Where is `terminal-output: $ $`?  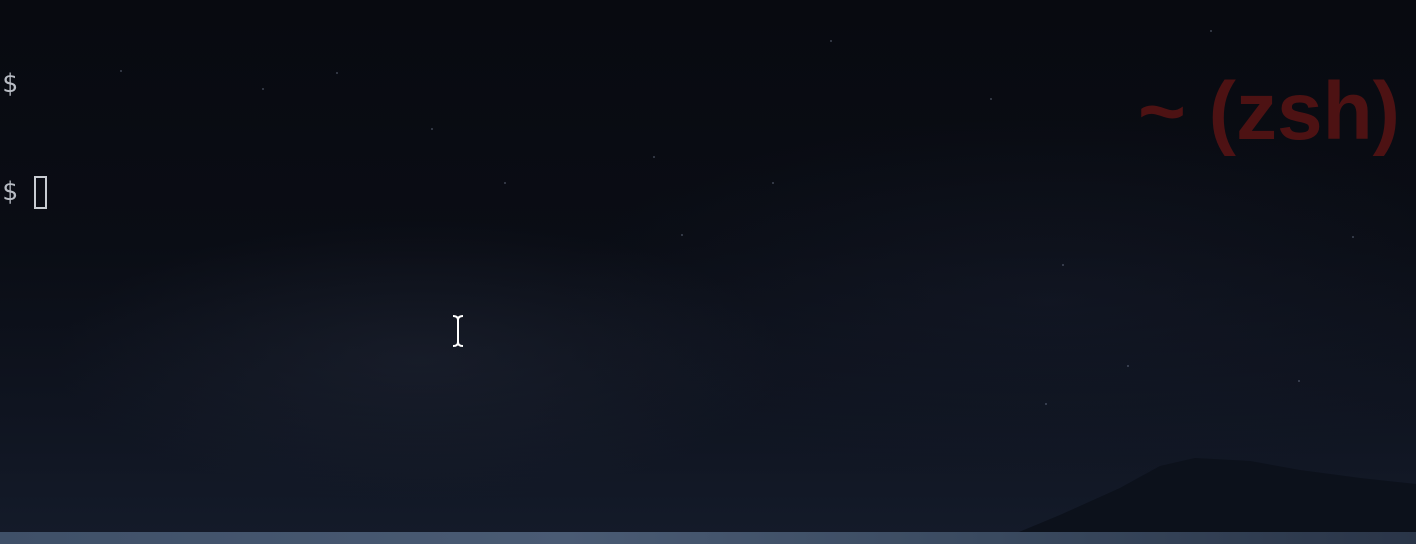 terminal-output: $ $ is located at coordinates (33, 141).